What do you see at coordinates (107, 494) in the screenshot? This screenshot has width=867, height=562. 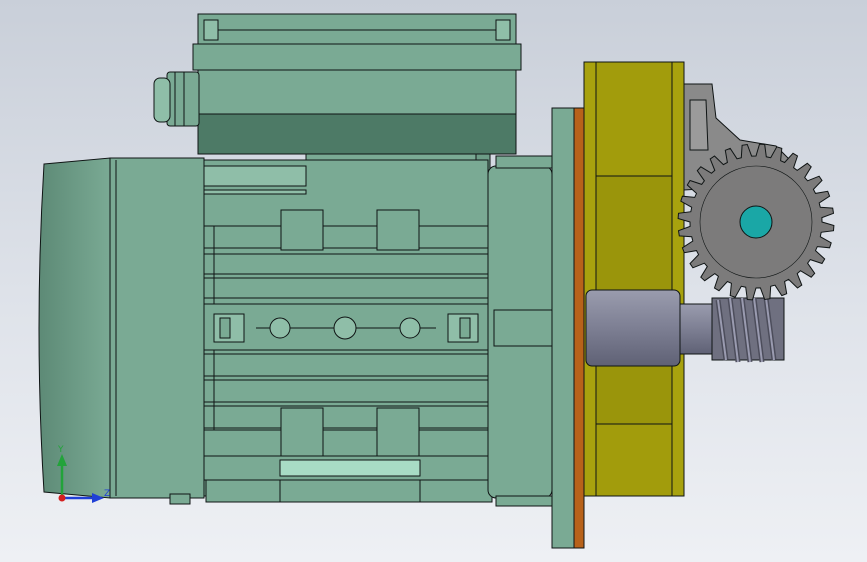 I see `triad-z-label: Z` at bounding box center [107, 494].